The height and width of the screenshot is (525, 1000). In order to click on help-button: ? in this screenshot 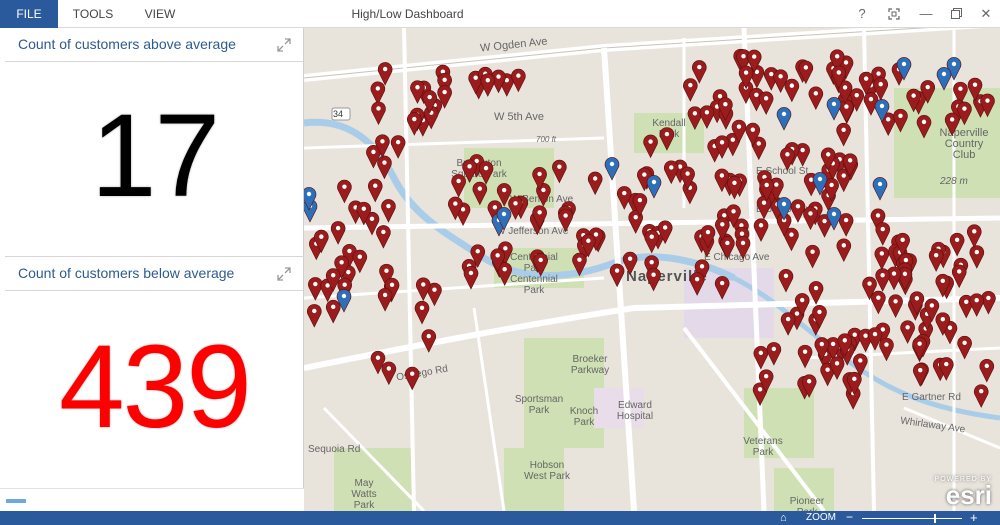, I will do `click(862, 14)`.